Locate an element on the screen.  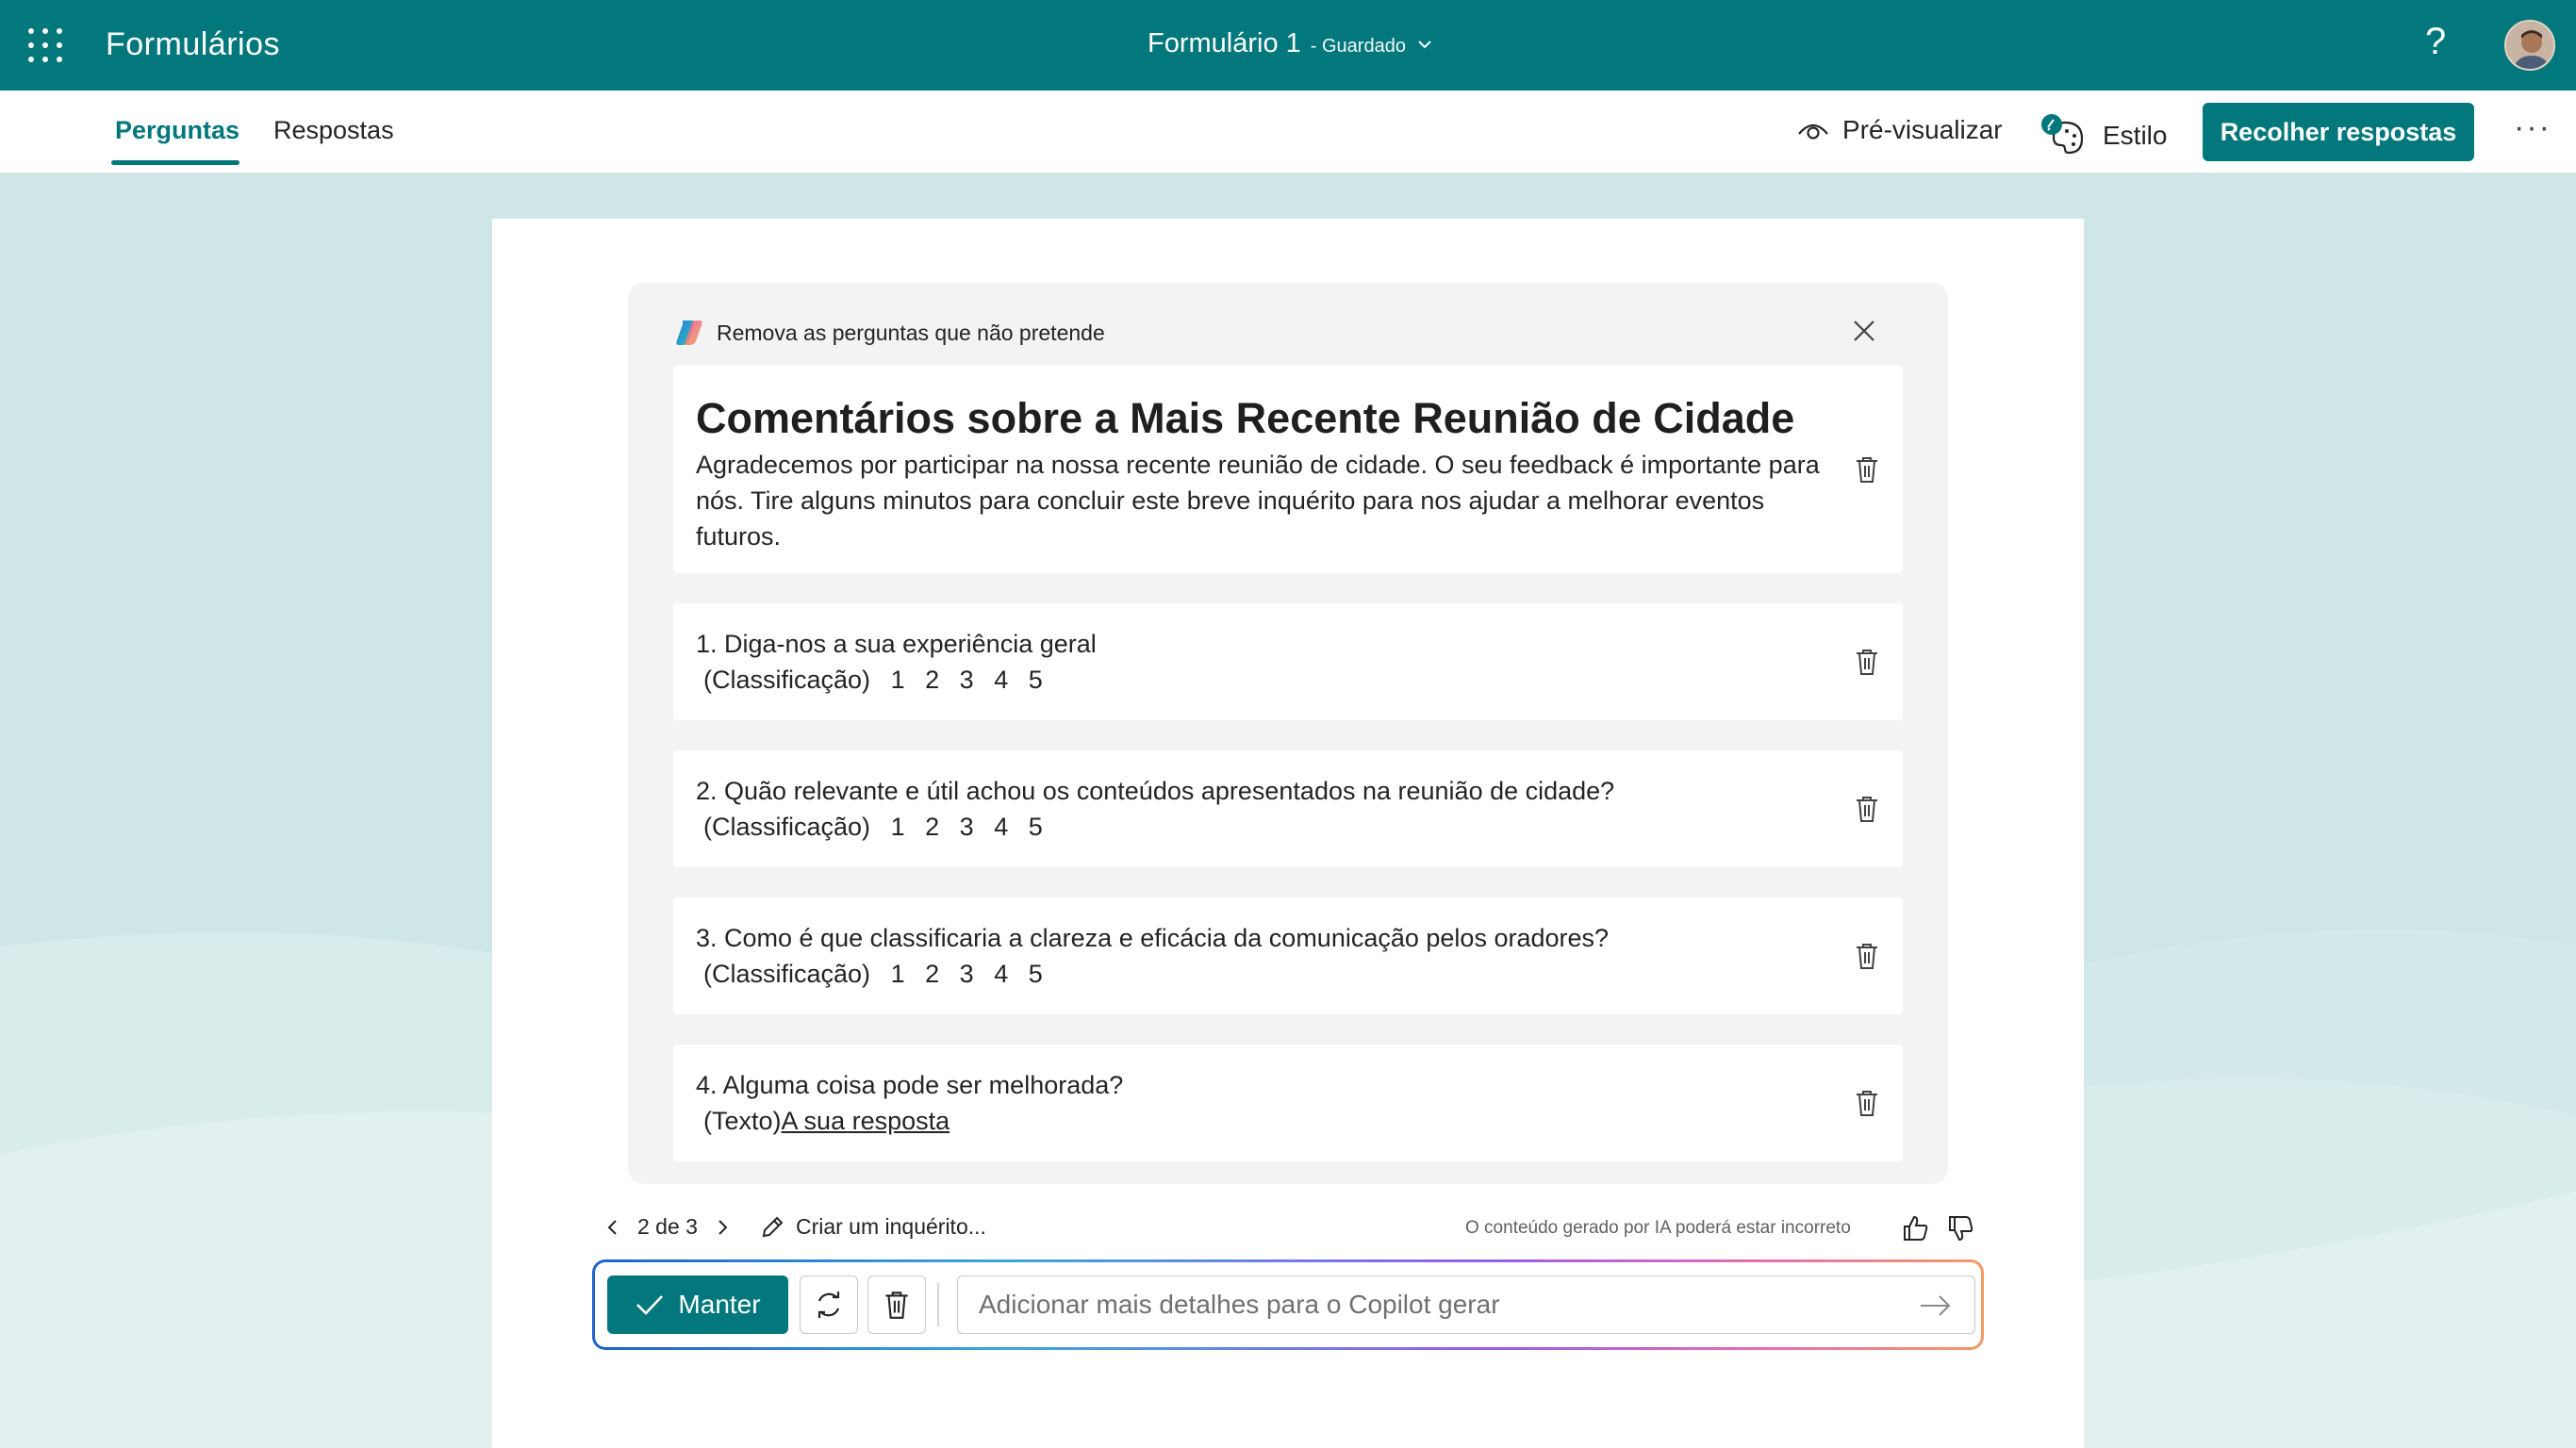
avatar is located at coordinates (2529, 45).